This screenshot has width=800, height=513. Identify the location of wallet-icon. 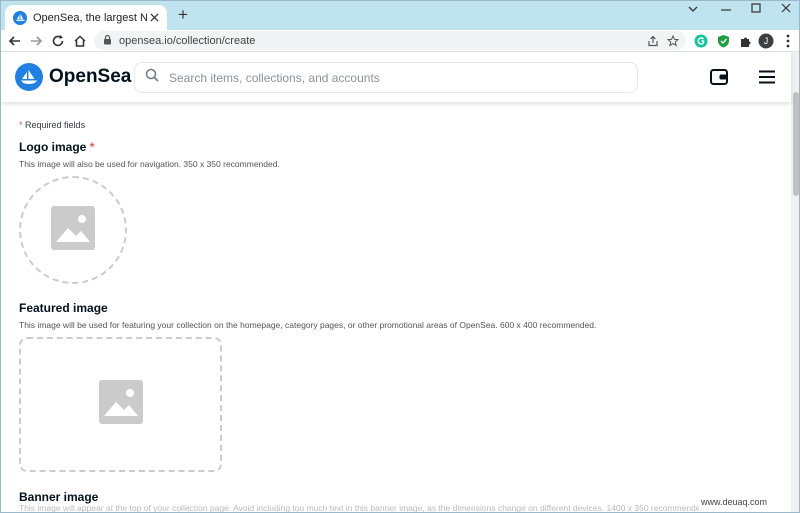
(719, 77).